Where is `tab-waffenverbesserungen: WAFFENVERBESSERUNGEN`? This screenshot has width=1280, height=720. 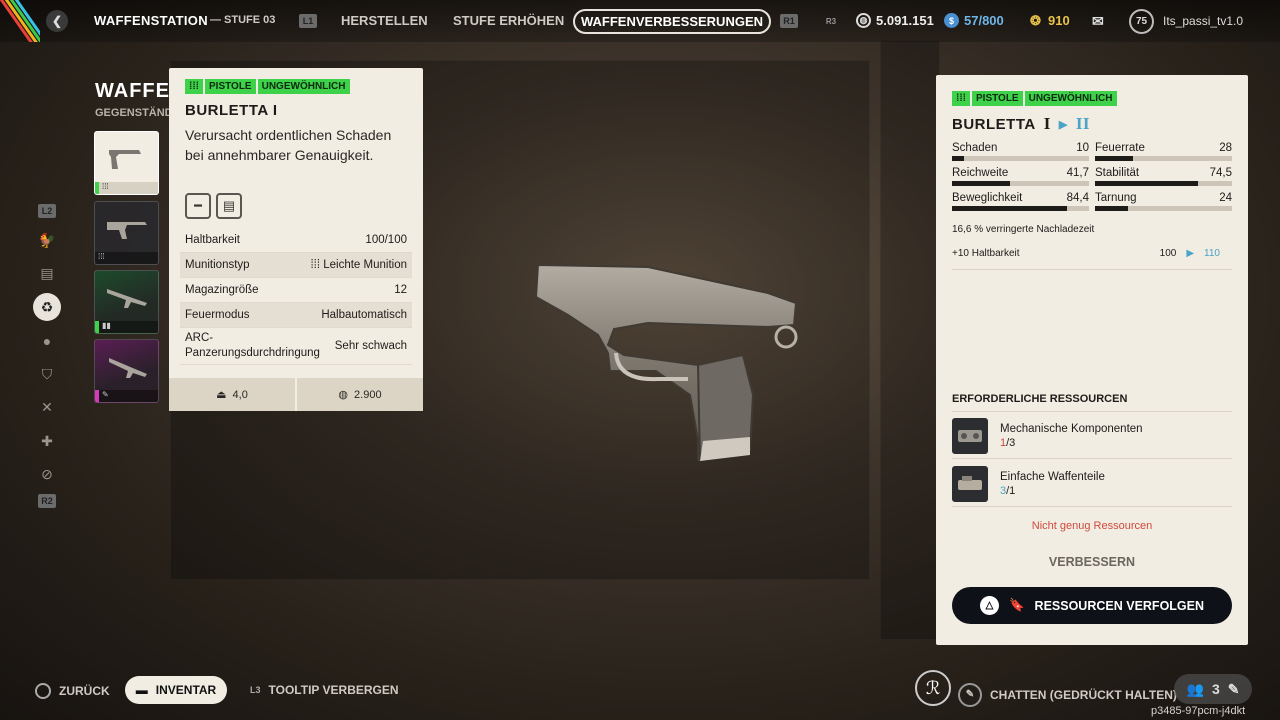 tab-waffenverbesserungen: WAFFENVERBESSERUNGEN is located at coordinates (672, 21).